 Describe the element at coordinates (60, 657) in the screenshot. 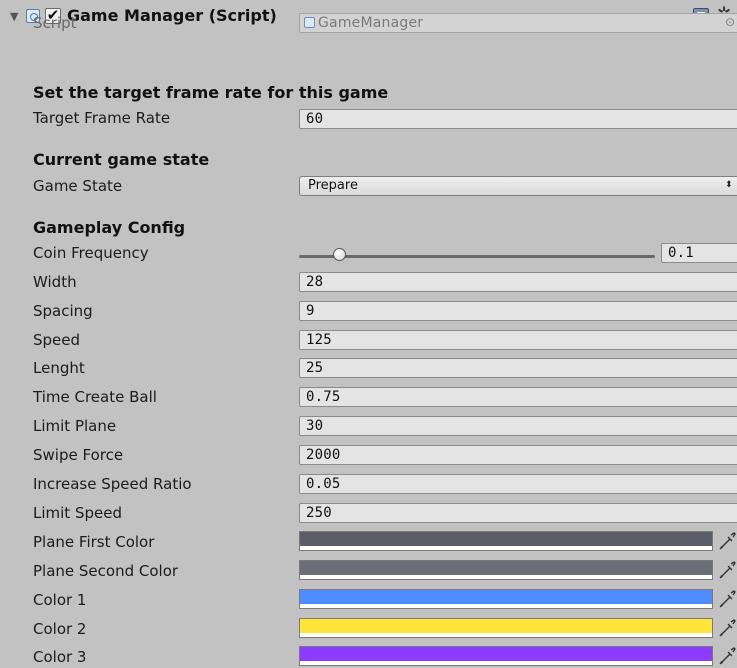

I see `color-3-label: Color 3` at that location.